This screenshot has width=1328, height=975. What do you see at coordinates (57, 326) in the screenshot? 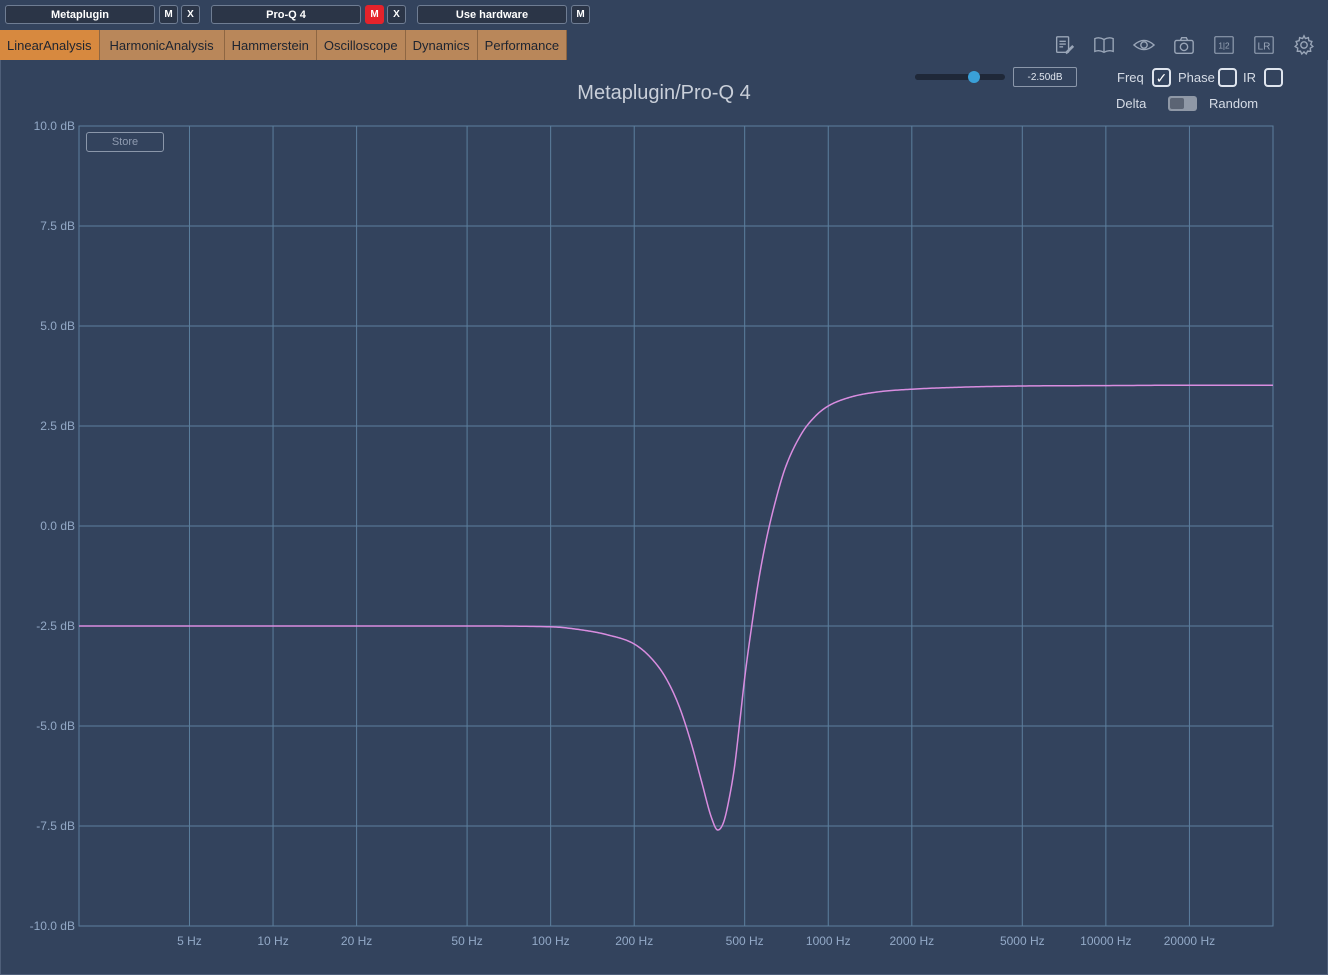
I see `y-tick-label: 5.0 dB` at bounding box center [57, 326].